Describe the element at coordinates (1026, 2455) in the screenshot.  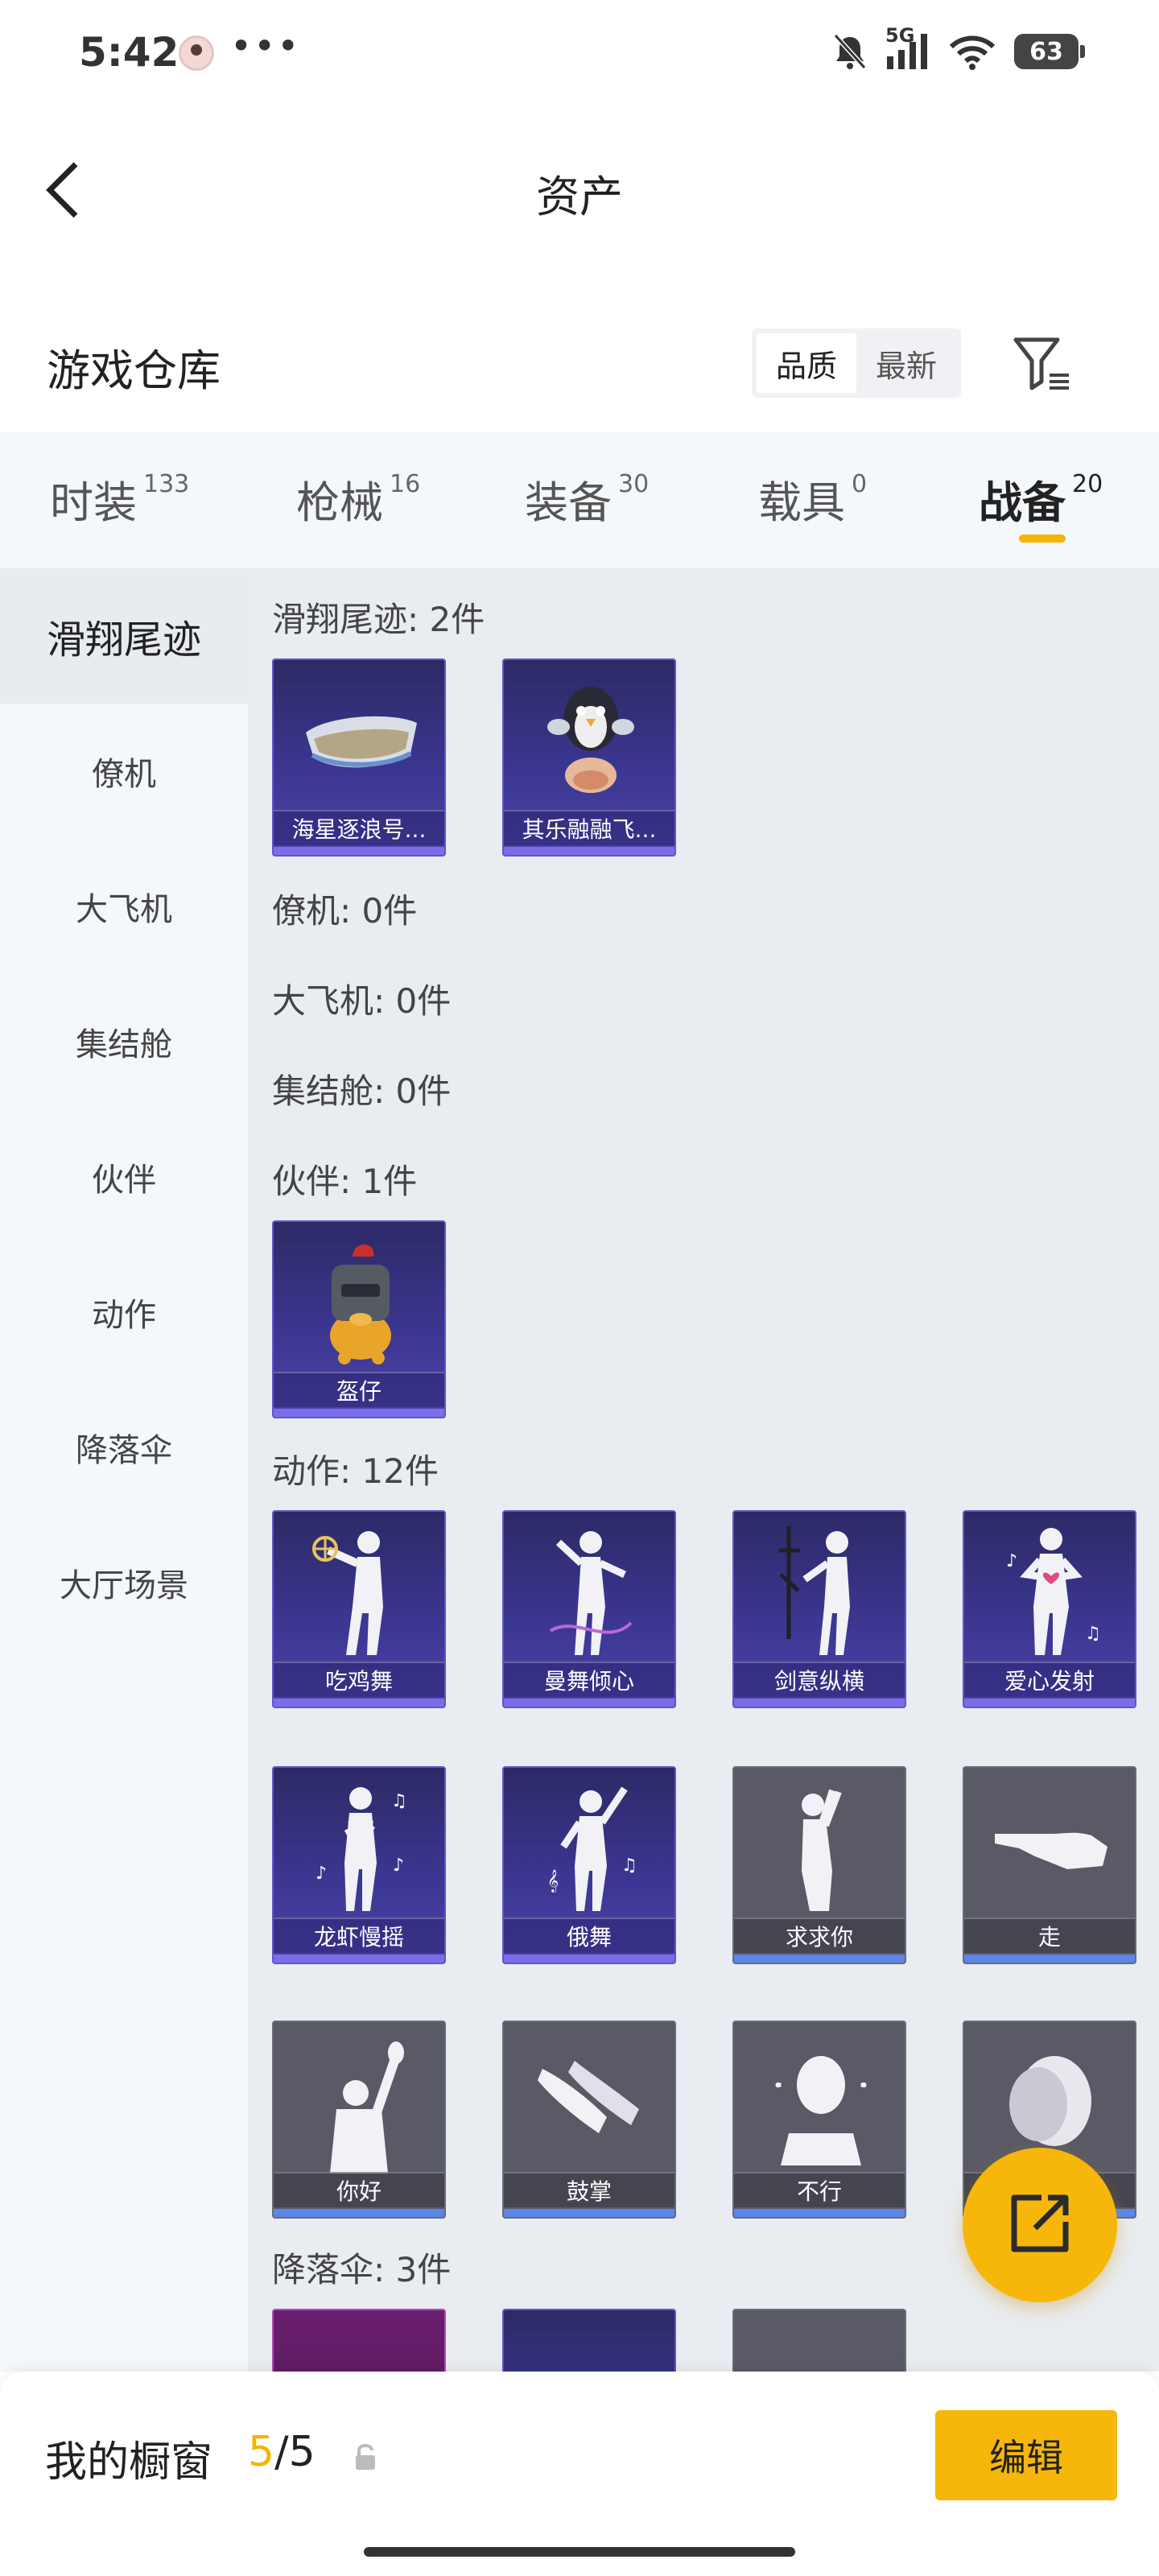
I see `edit-button: 编辑` at that location.